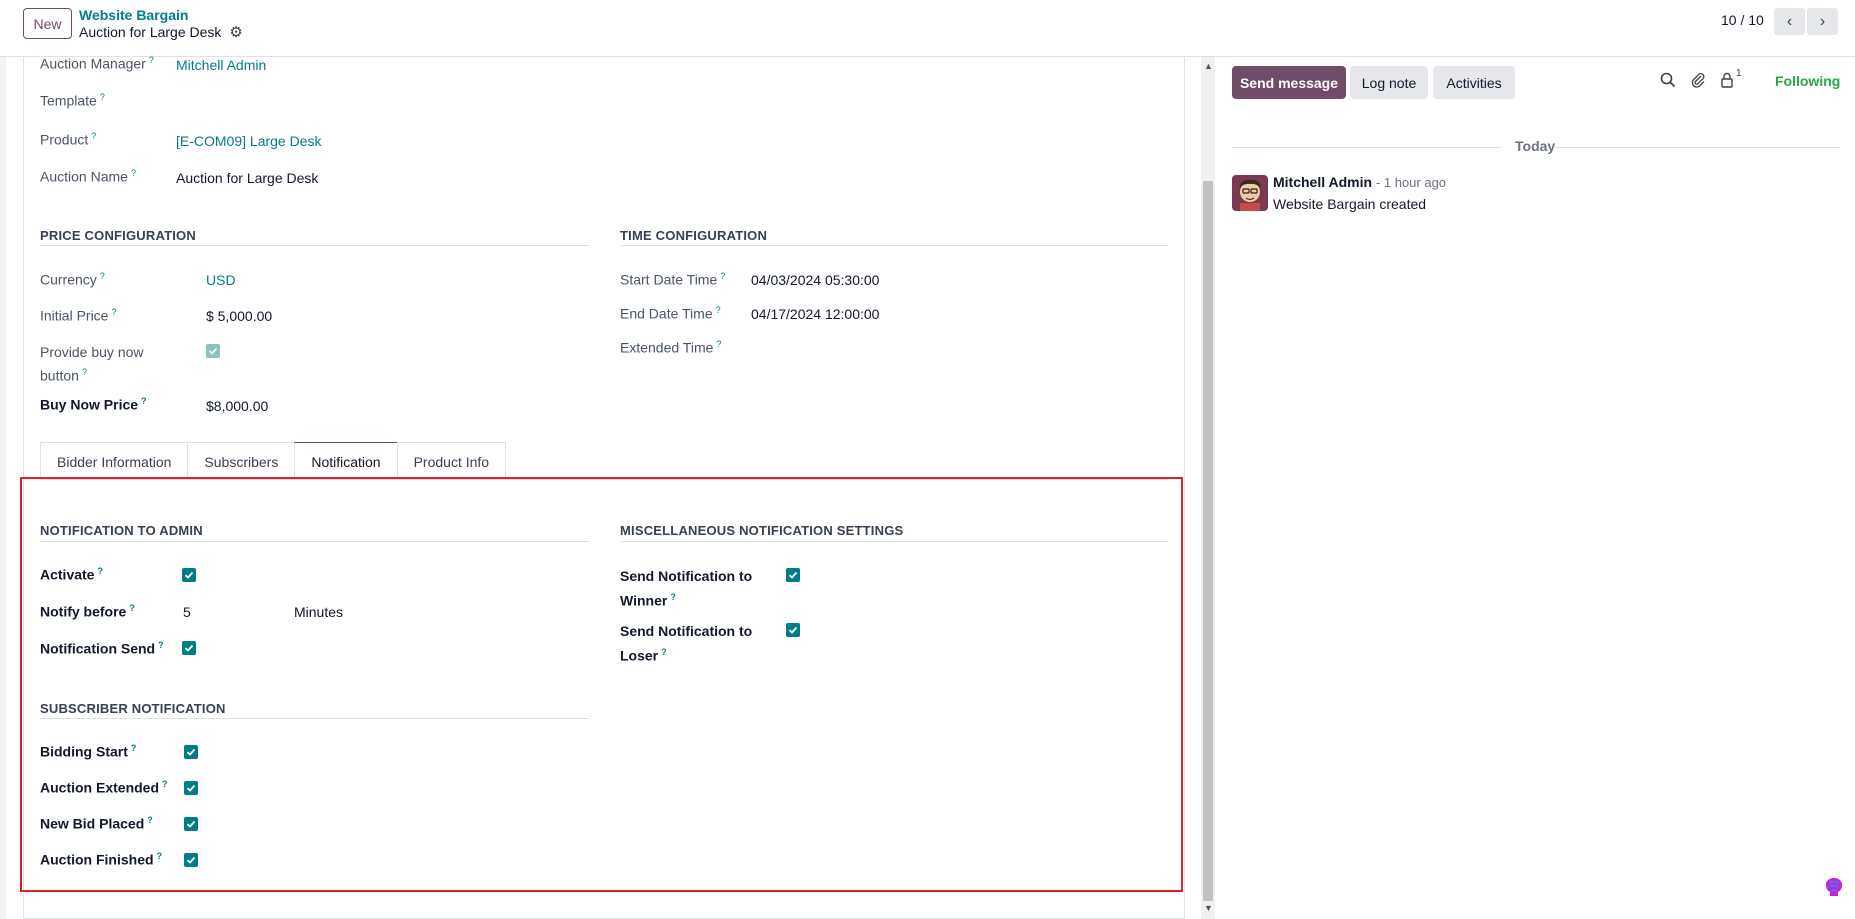 The width and height of the screenshot is (1855, 919). I want to click on tab-subscribers: Subscribers, so click(241, 461).